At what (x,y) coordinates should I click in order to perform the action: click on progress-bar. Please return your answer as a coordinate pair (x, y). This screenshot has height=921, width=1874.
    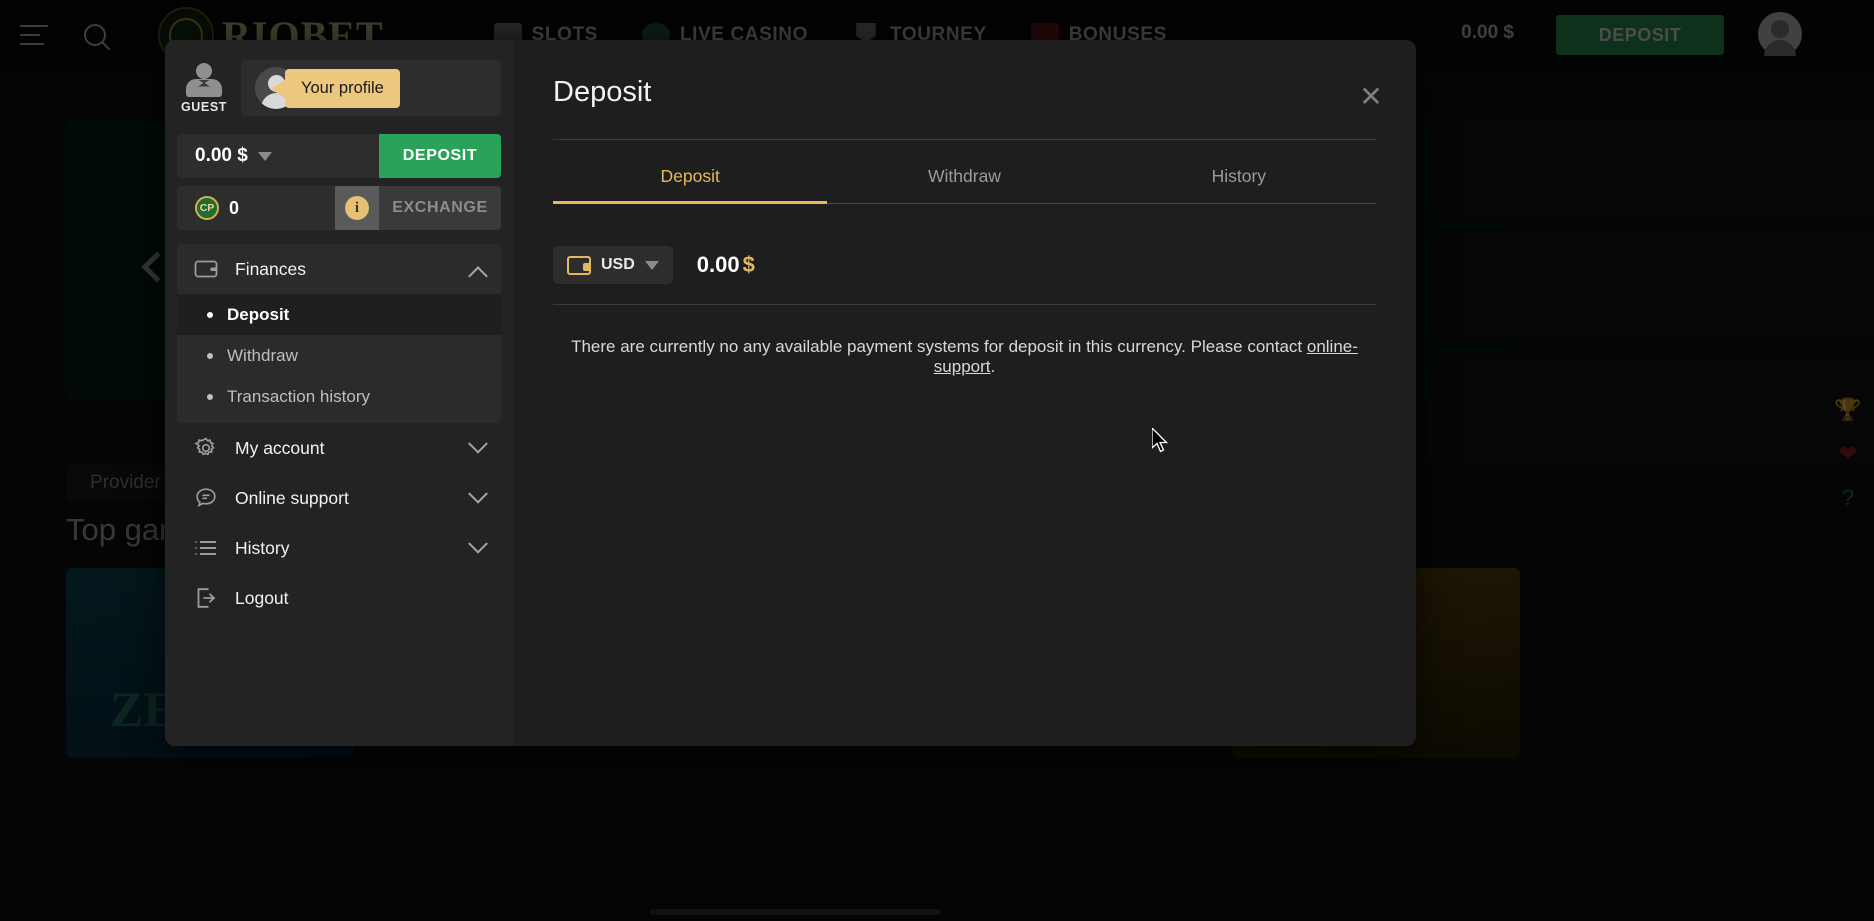
    Looking at the image, I should click on (795, 912).